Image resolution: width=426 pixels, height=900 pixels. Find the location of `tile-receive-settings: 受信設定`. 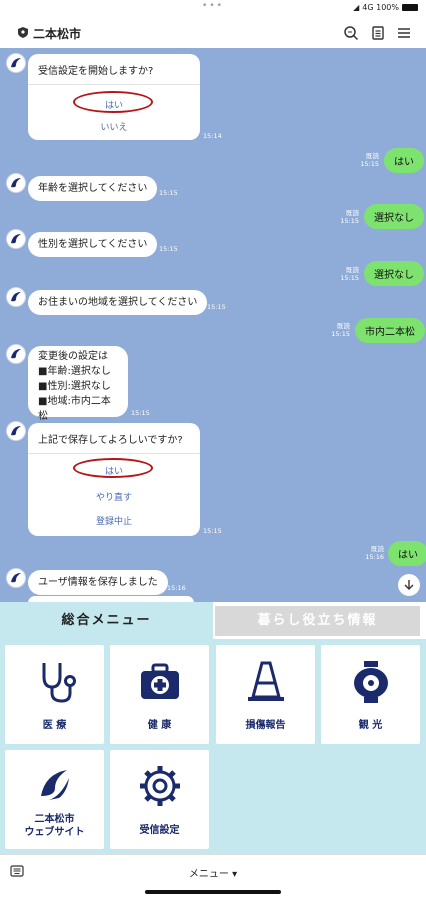

tile-receive-settings: 受信設定 is located at coordinates (159, 799).